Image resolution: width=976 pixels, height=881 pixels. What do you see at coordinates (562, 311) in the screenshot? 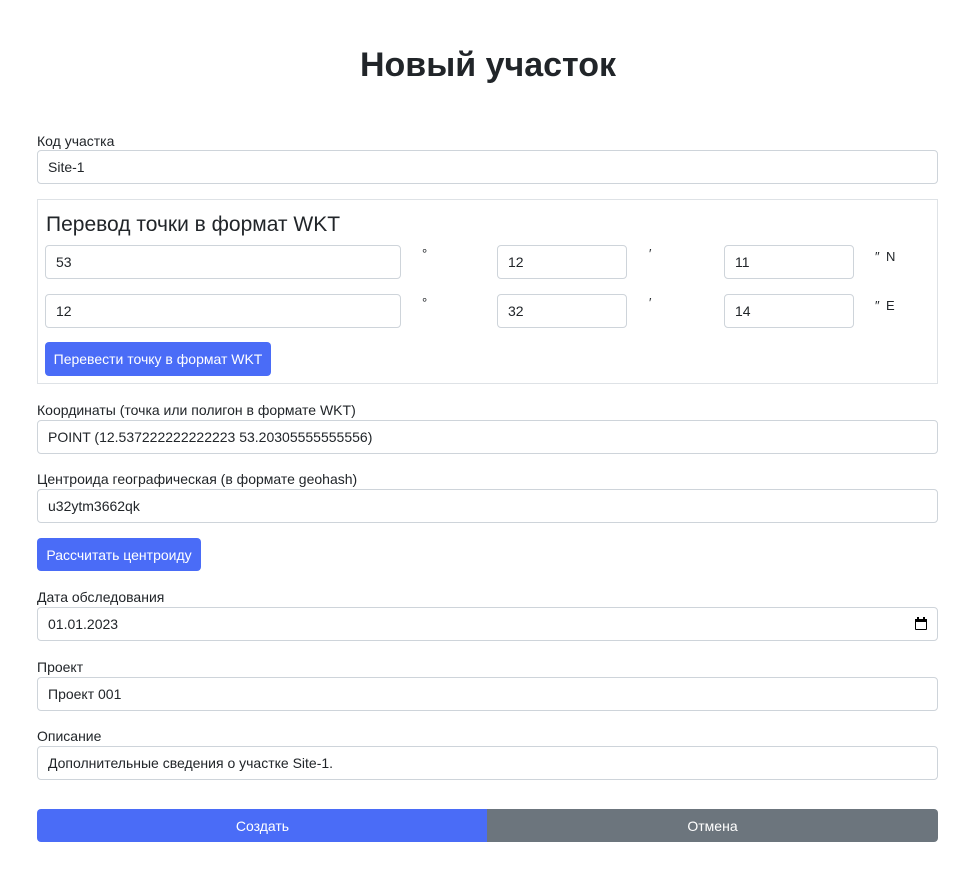
I see `lon-minutes-input` at bounding box center [562, 311].